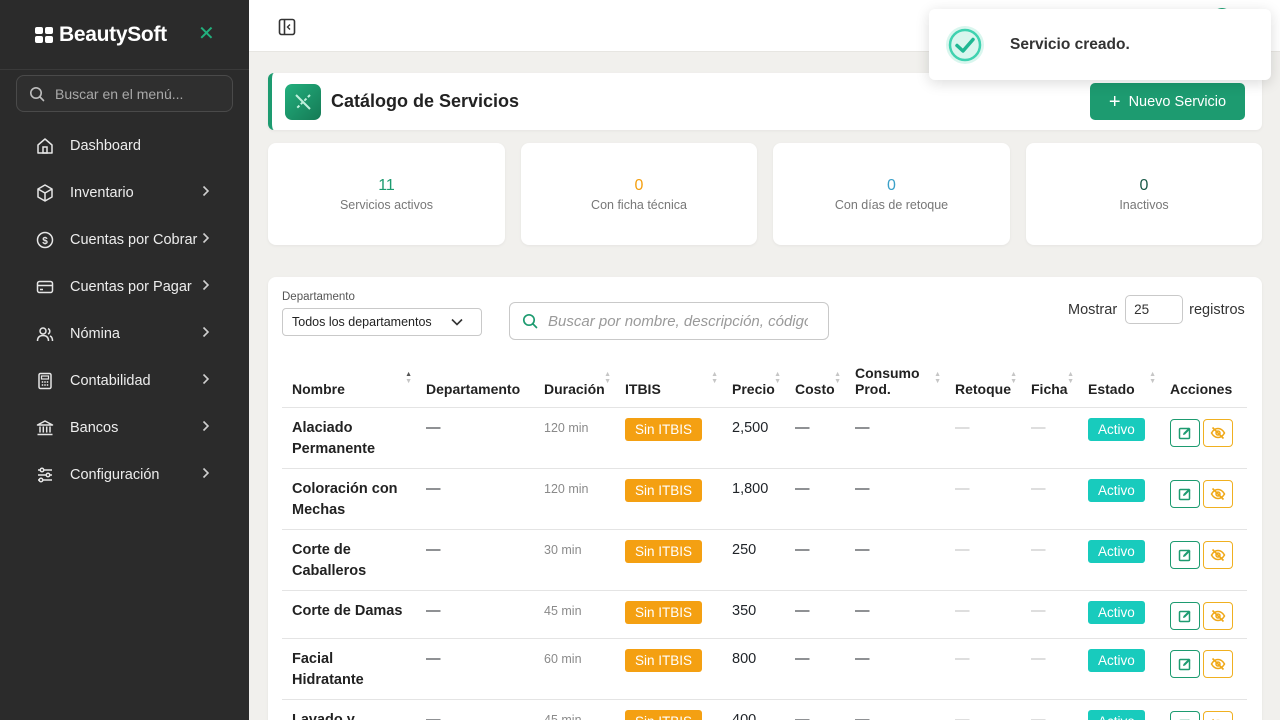 The width and height of the screenshot is (1280, 720). What do you see at coordinates (1154, 309) in the screenshot?
I see `page-size-input: 25` at bounding box center [1154, 309].